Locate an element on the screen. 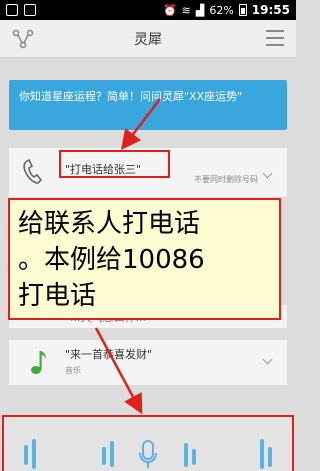 The width and height of the screenshot is (320, 471). page-title: 灵犀 is located at coordinates (148, 39).